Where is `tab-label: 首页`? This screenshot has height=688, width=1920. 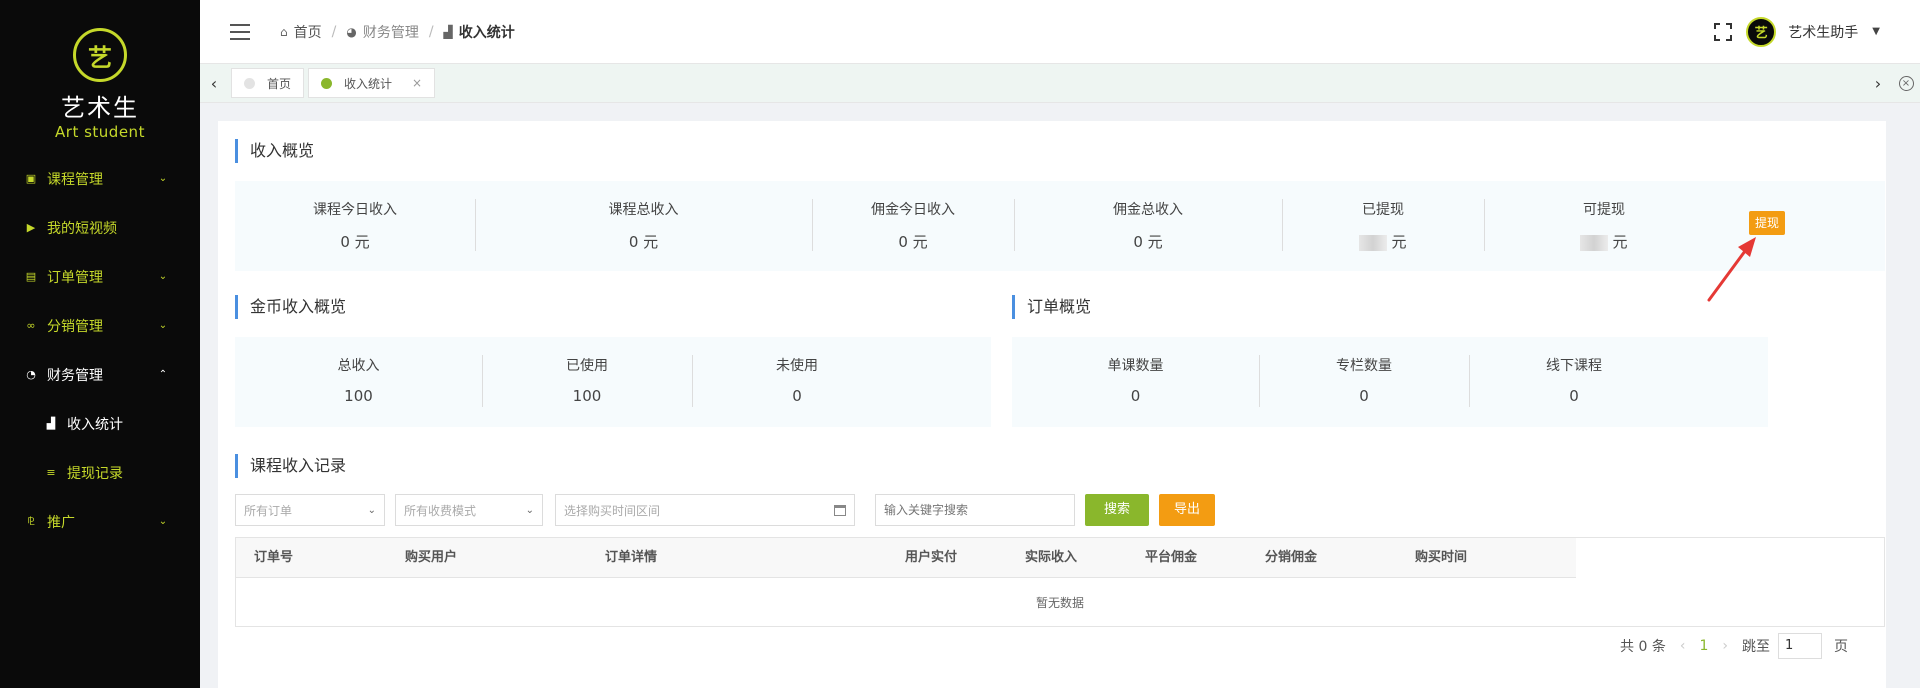 tab-label: 首页 is located at coordinates (279, 83).